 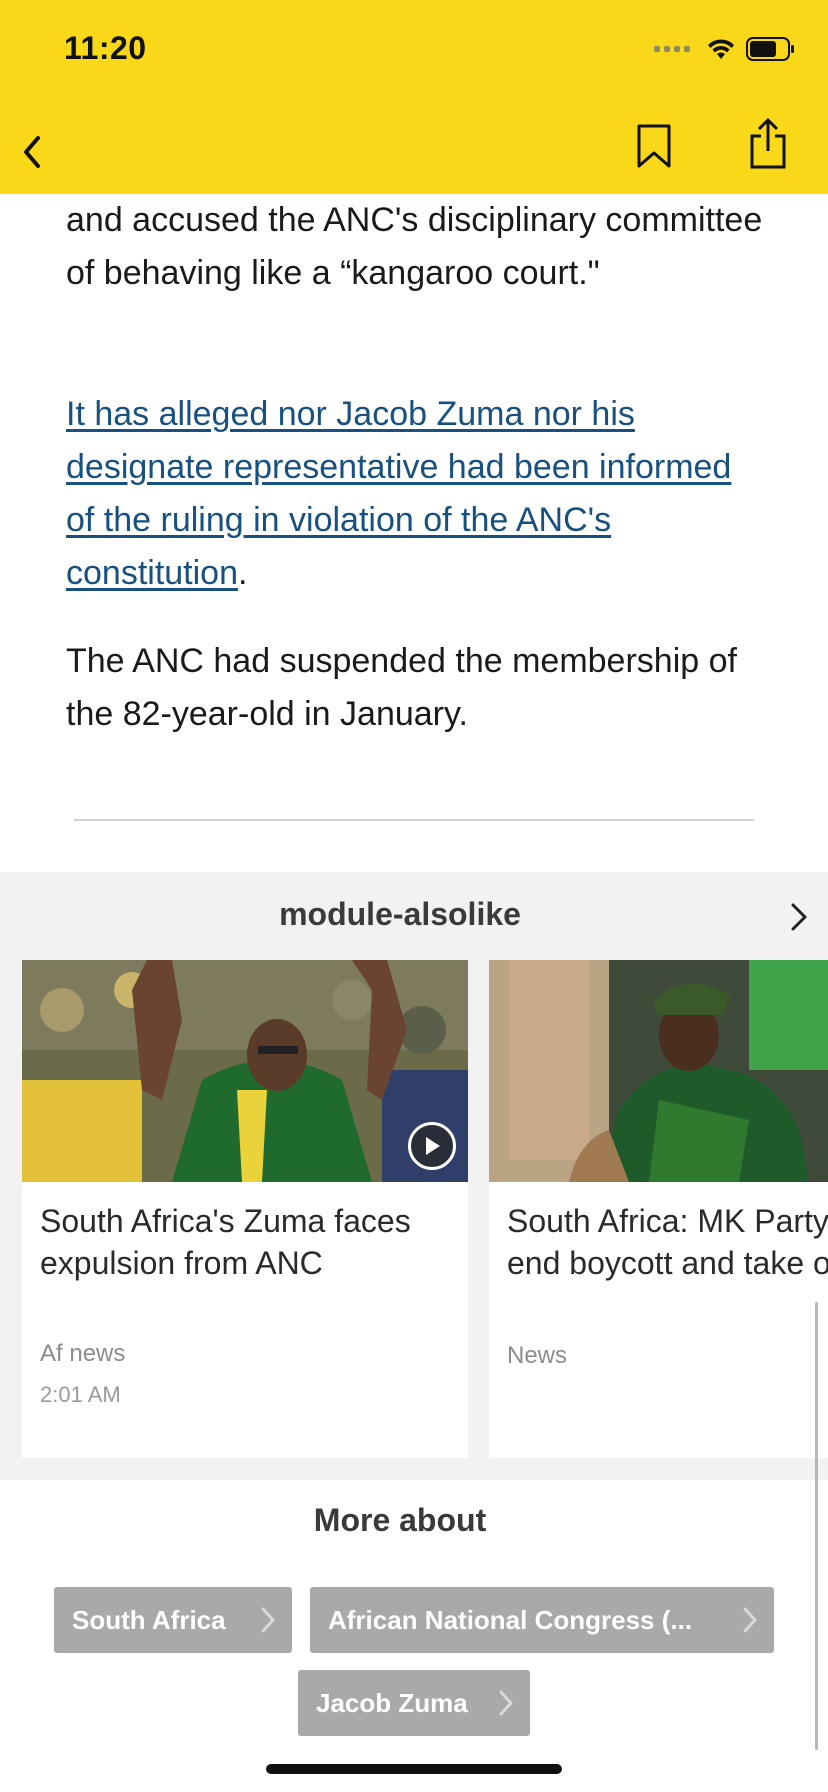 I want to click on status-icons, so click(x=725, y=49).